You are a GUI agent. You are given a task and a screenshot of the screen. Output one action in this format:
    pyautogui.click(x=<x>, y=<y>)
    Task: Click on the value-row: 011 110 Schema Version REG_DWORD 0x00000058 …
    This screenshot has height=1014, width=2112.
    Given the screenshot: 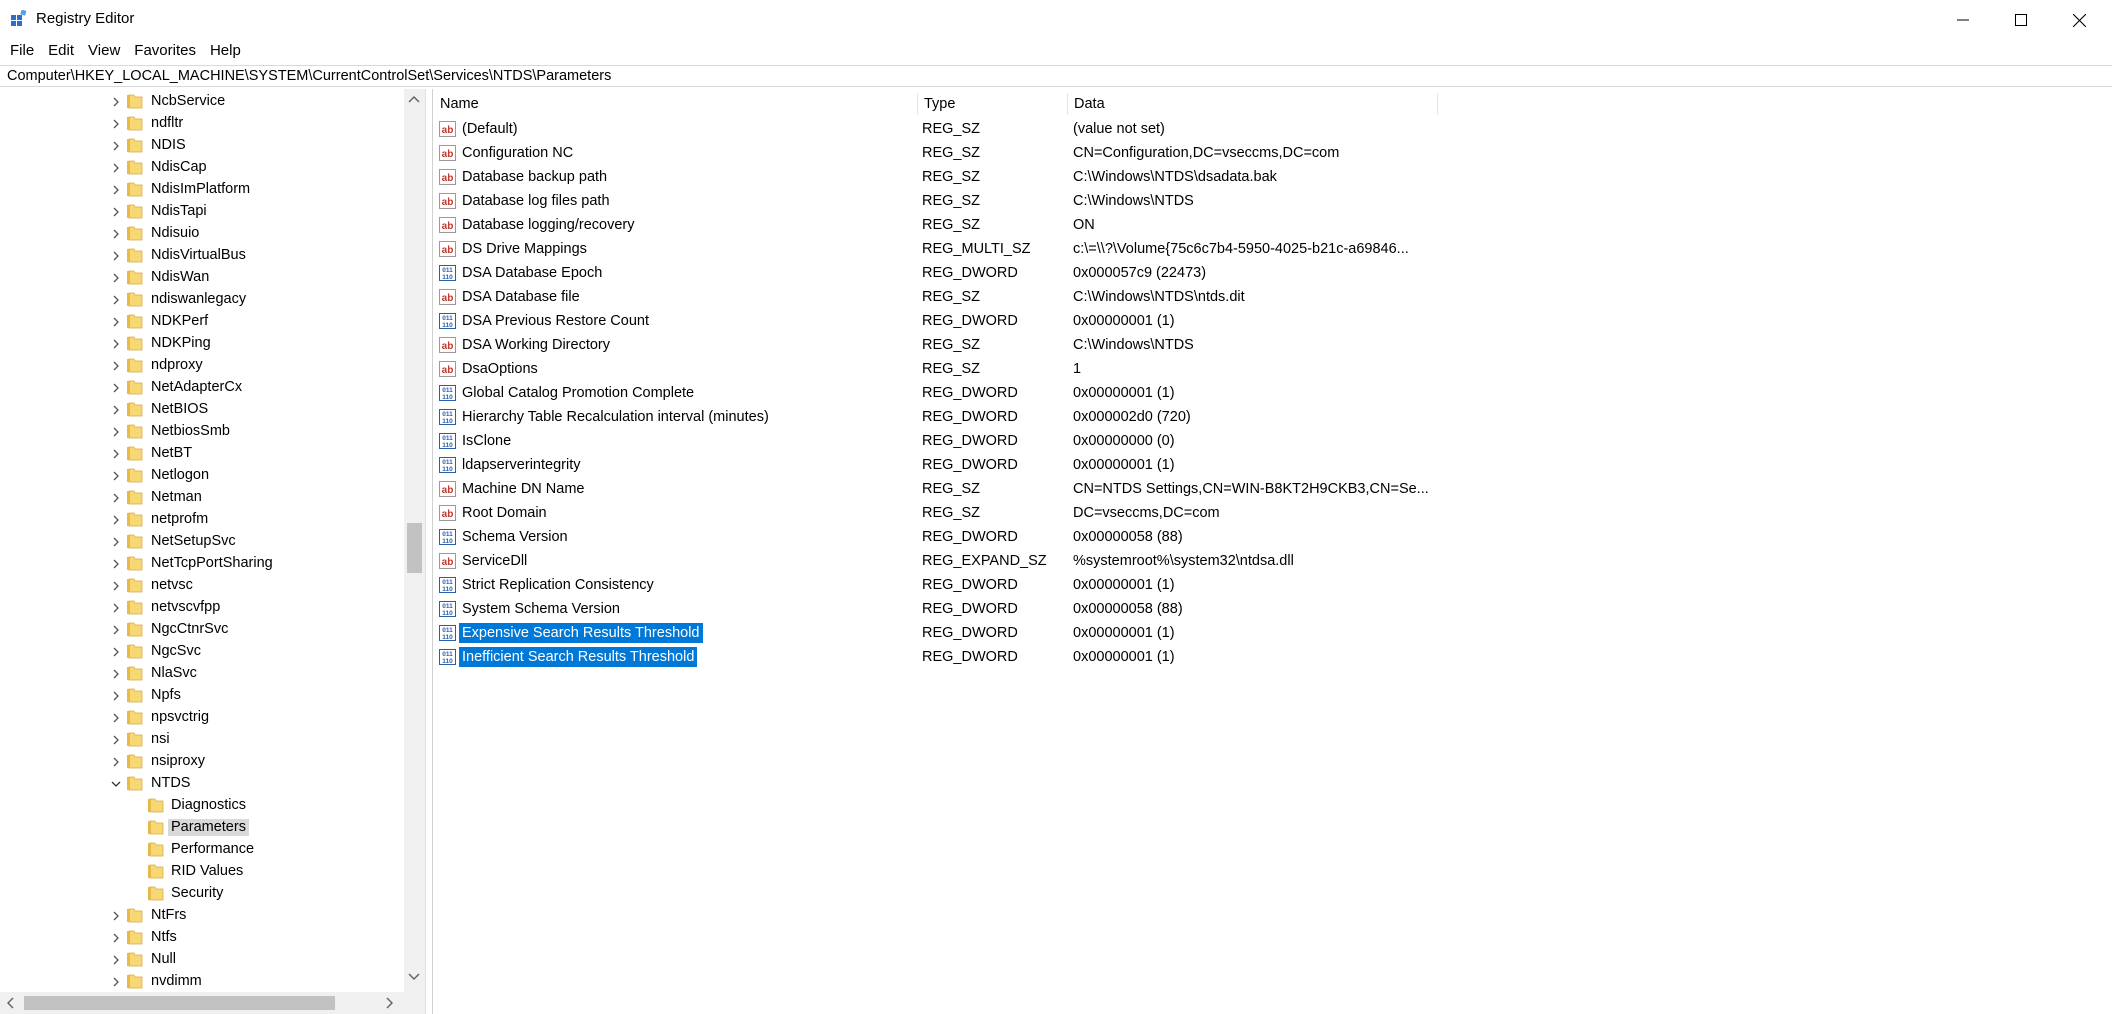 What is the action you would take?
    pyautogui.click(x=933, y=537)
    